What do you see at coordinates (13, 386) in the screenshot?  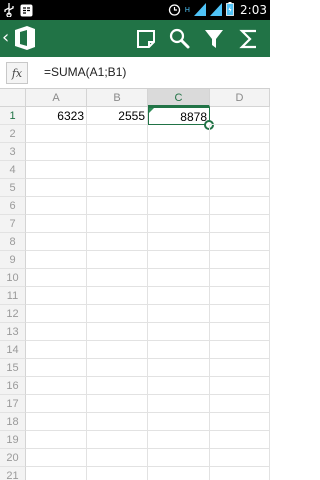 I see `row-header-16: 16` at bounding box center [13, 386].